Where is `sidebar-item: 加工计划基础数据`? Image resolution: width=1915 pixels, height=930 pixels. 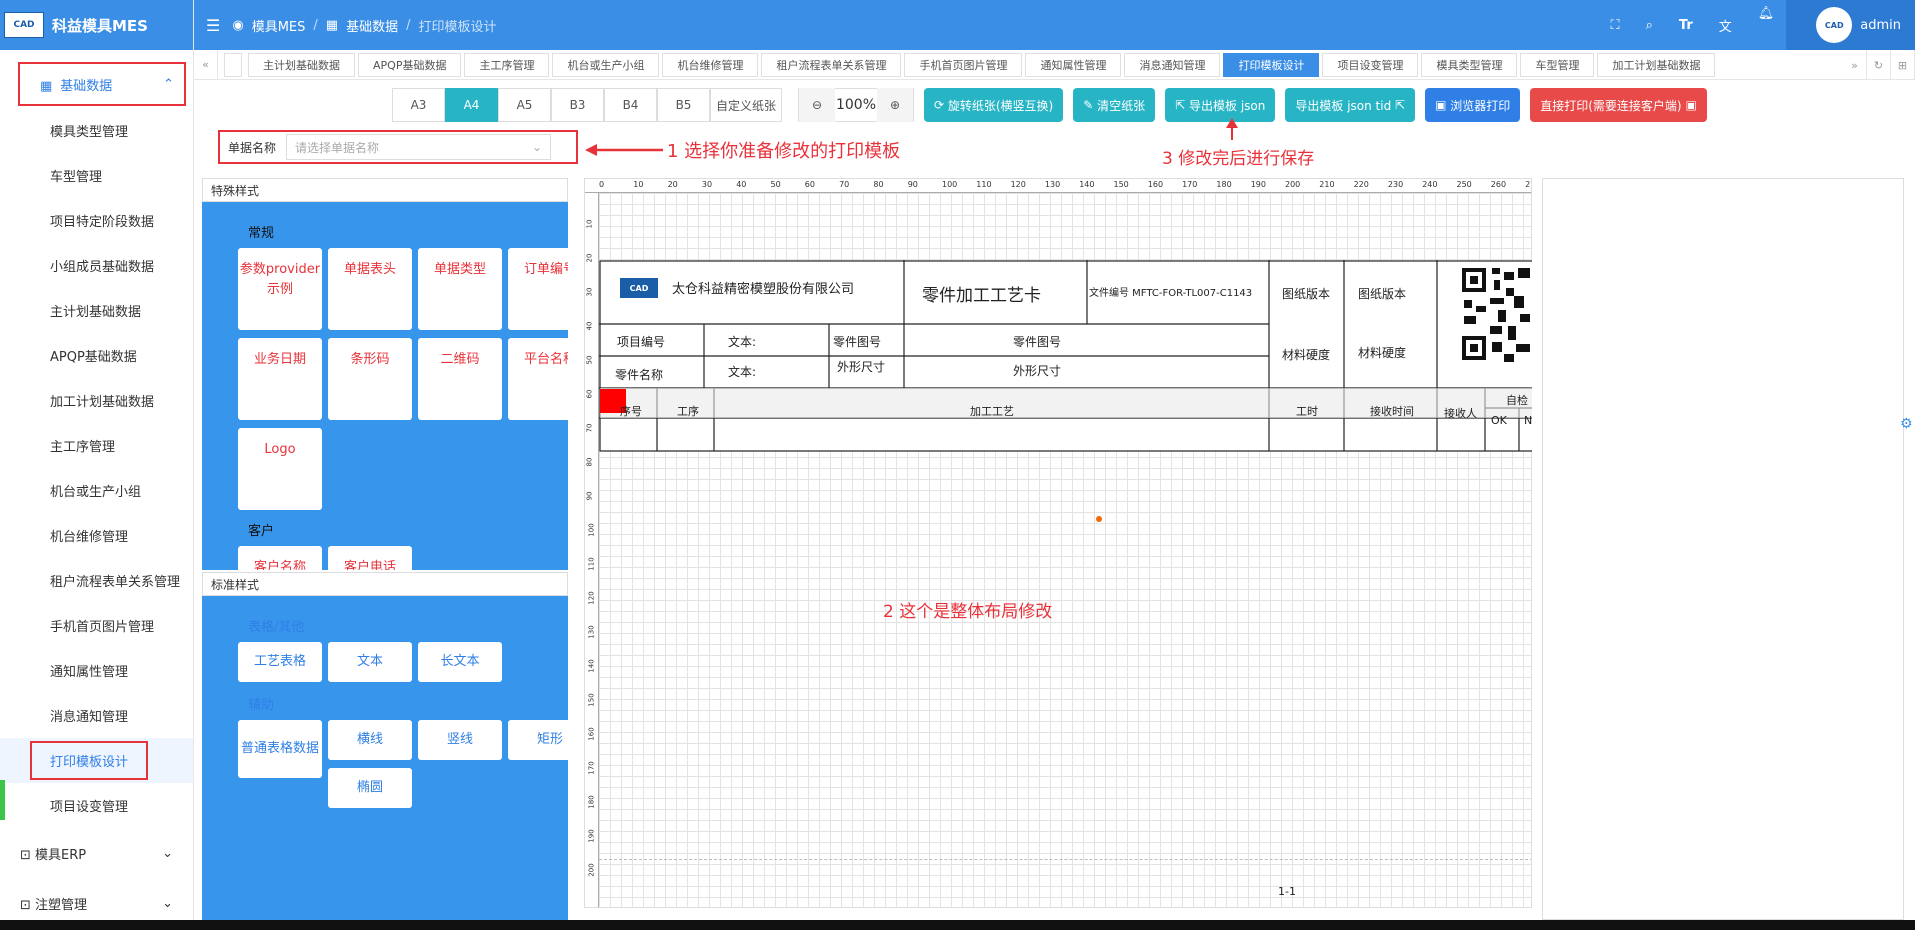
sidebar-item: 加工计划基础数据 is located at coordinates (96, 400).